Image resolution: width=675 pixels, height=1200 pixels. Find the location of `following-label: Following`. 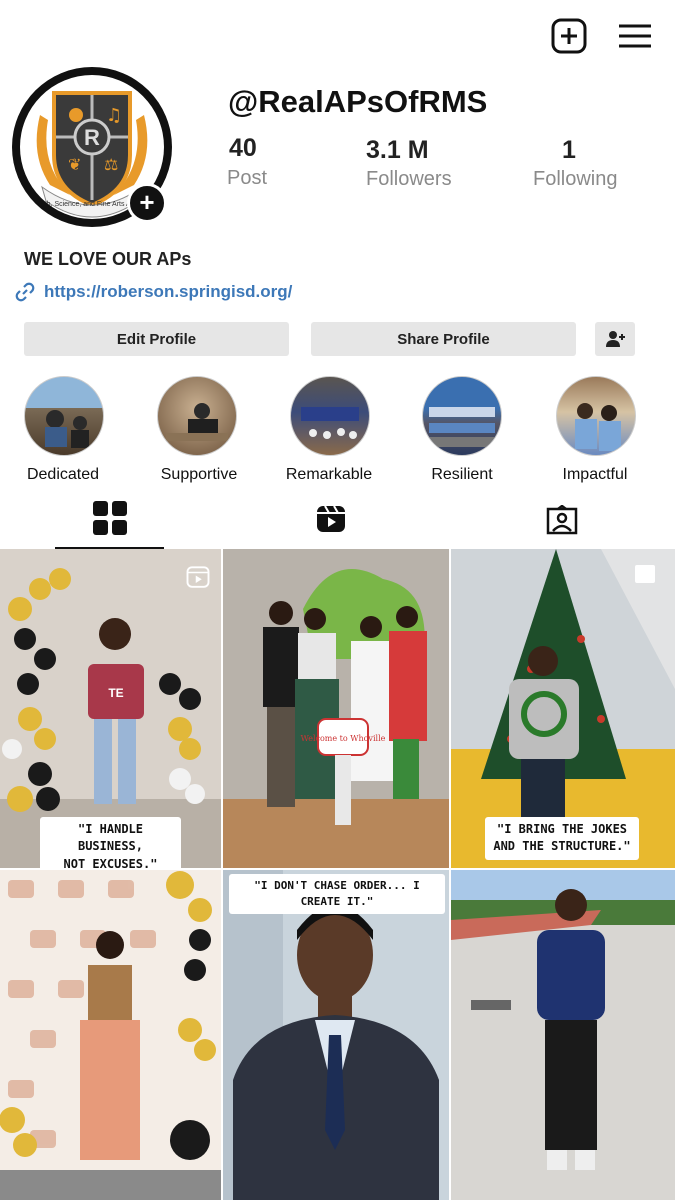

following-label: Following is located at coordinates (575, 179).